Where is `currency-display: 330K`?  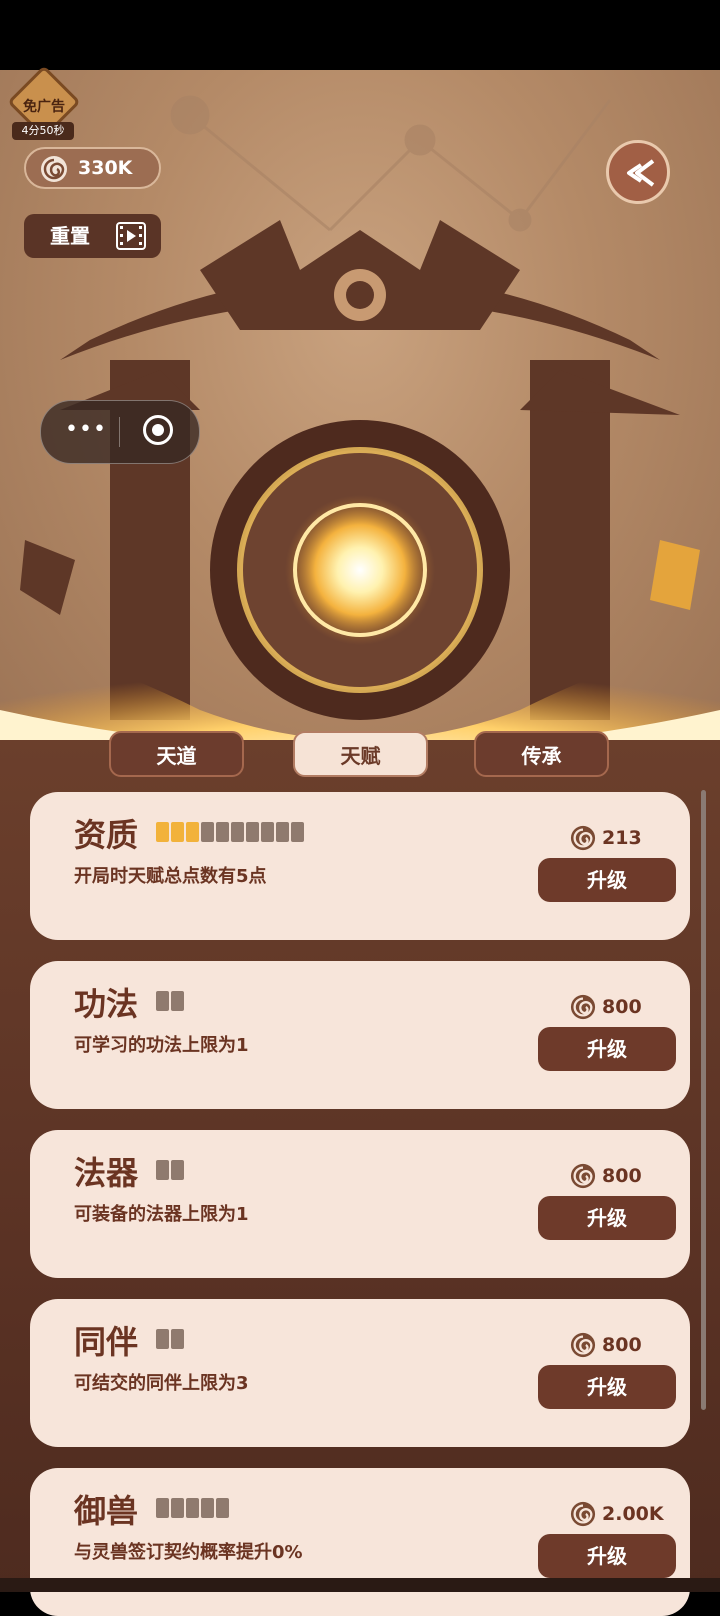 currency-display: 330K is located at coordinates (92, 168).